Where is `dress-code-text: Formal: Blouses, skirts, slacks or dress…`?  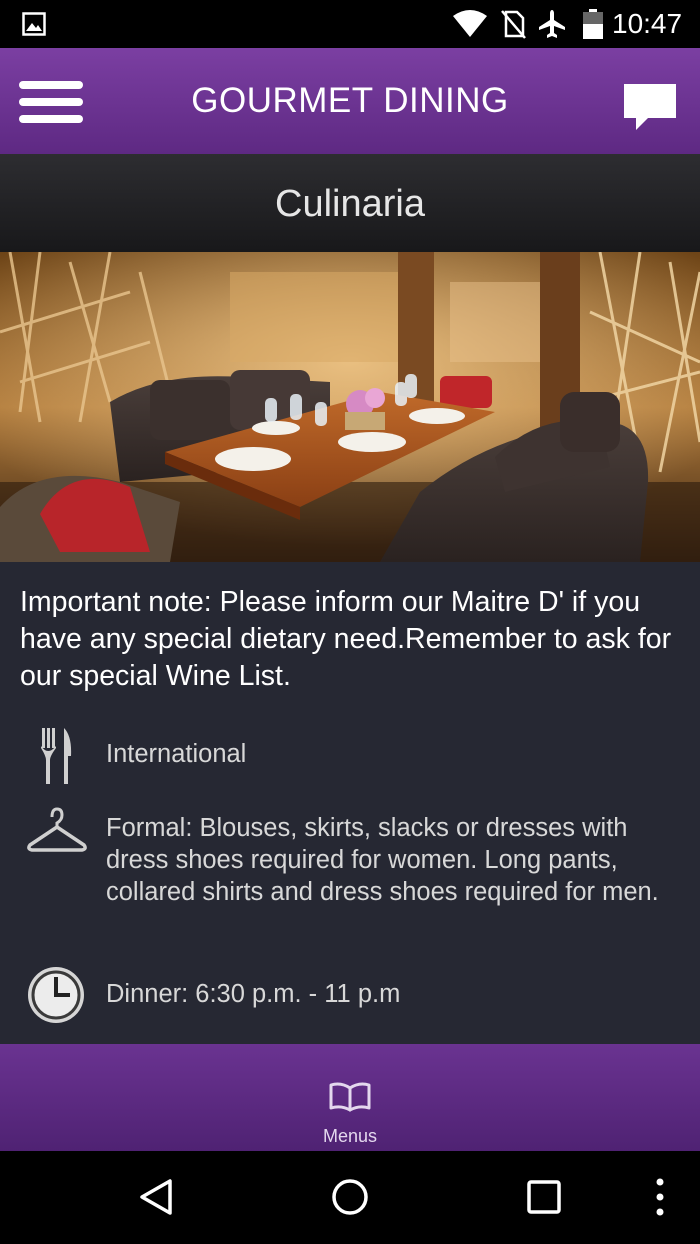
dress-code-text: Formal: Blouses, skirts, slacks or dress… is located at coordinates (382, 860).